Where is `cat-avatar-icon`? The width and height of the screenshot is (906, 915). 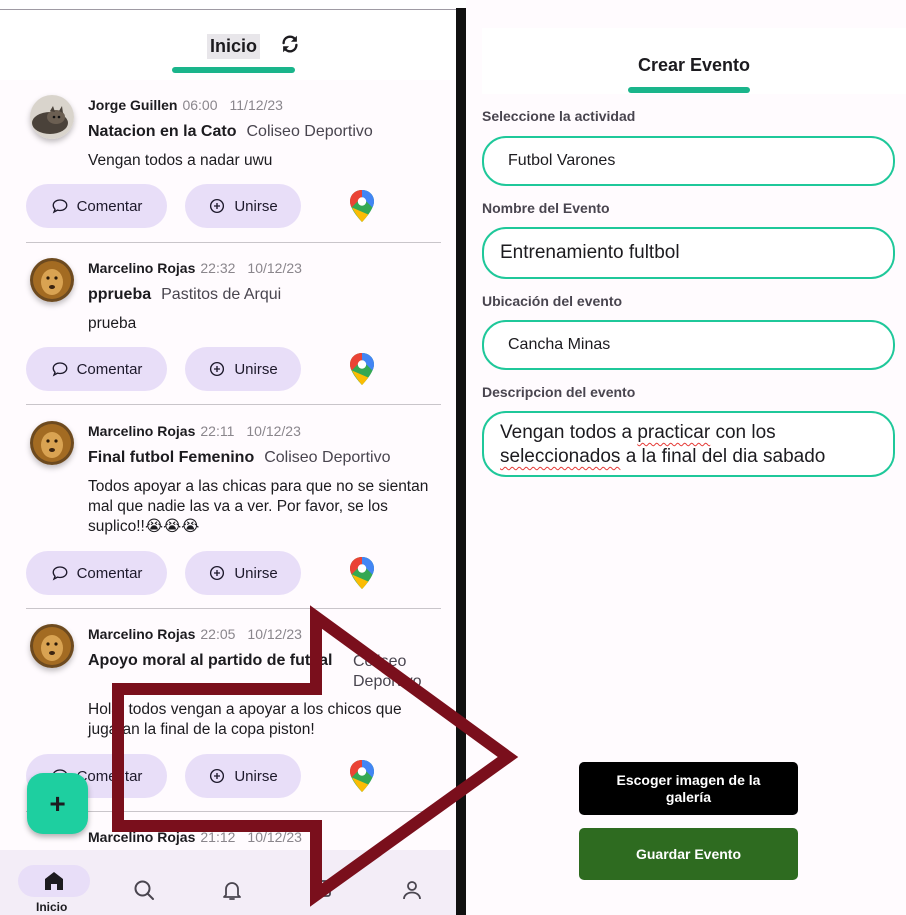 cat-avatar-icon is located at coordinates (52, 117).